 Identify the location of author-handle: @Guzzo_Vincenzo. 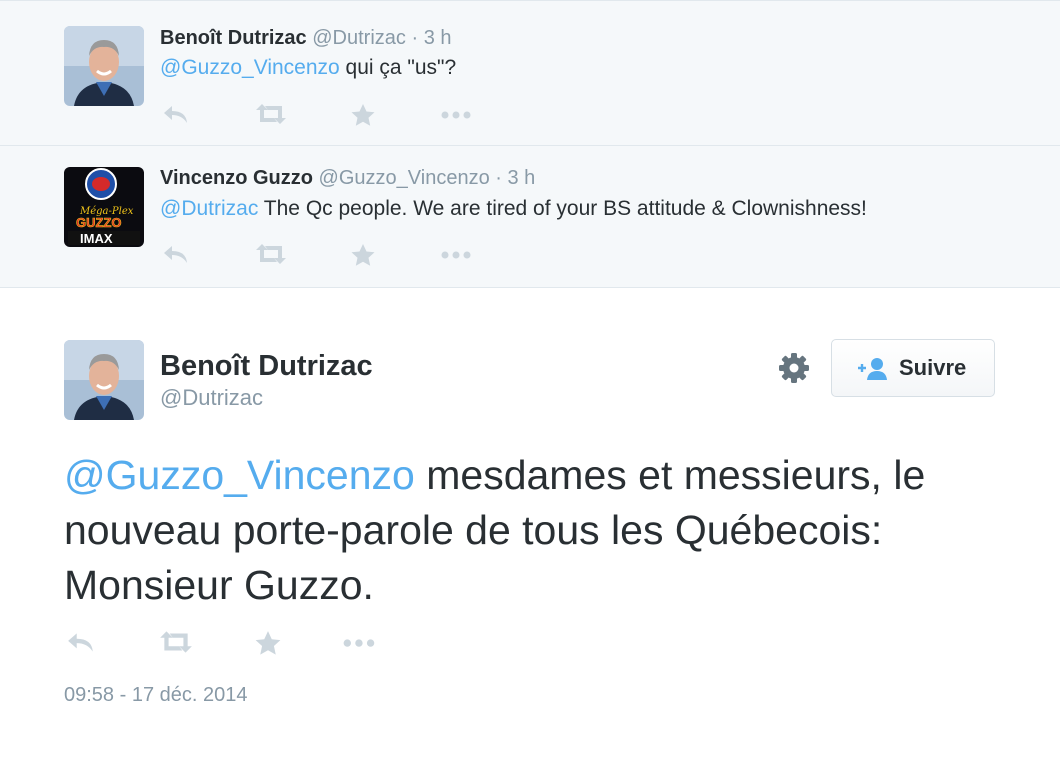
(404, 178).